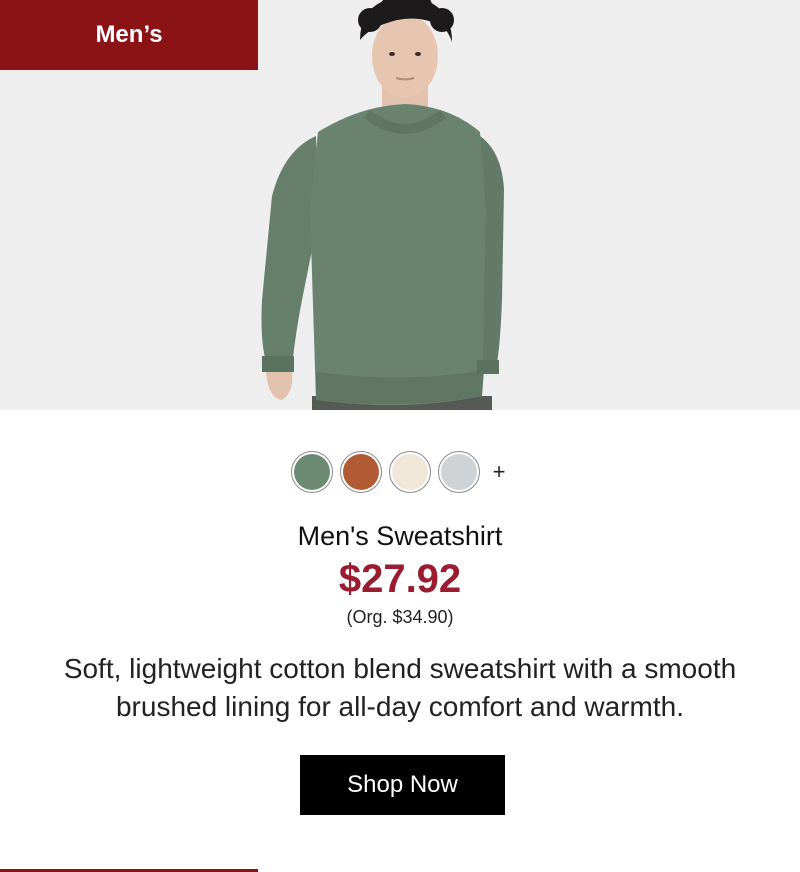 This screenshot has width=800, height=872. I want to click on more-colors-plus-icon: +, so click(499, 472).